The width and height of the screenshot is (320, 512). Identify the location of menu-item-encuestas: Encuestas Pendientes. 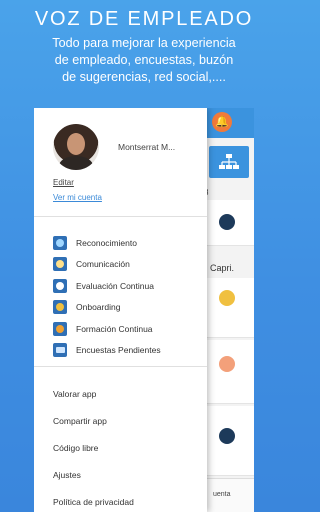
(107, 351).